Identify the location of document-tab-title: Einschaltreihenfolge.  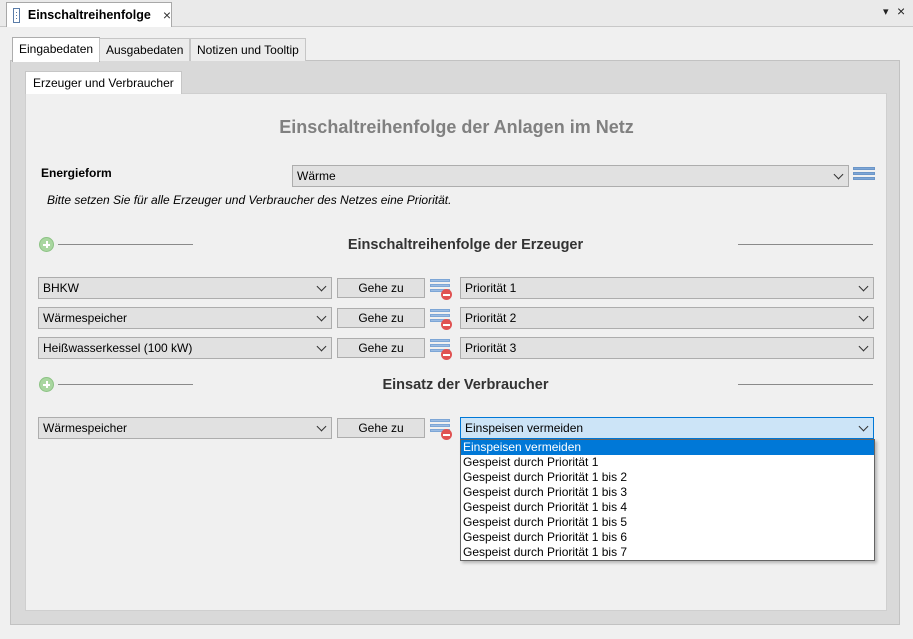
(89, 15).